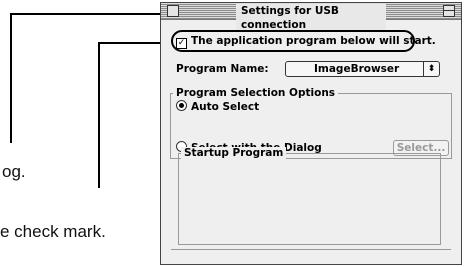 This screenshot has width=465, height=267. I want to click on popup-arrows-icon: ⬍, so click(431, 69).